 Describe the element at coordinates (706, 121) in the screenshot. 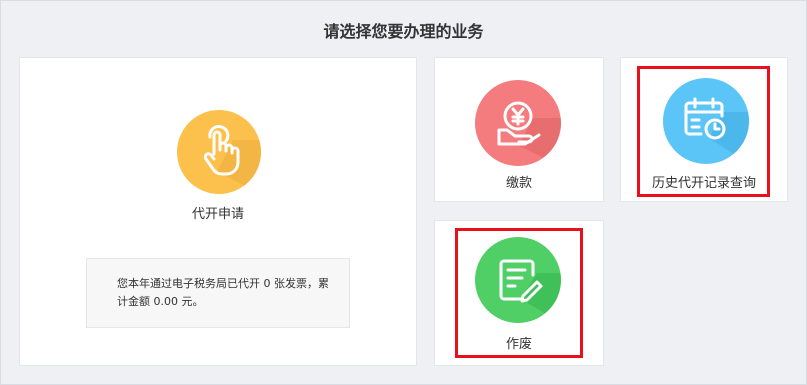

I see `calendar-clock-icon` at that location.